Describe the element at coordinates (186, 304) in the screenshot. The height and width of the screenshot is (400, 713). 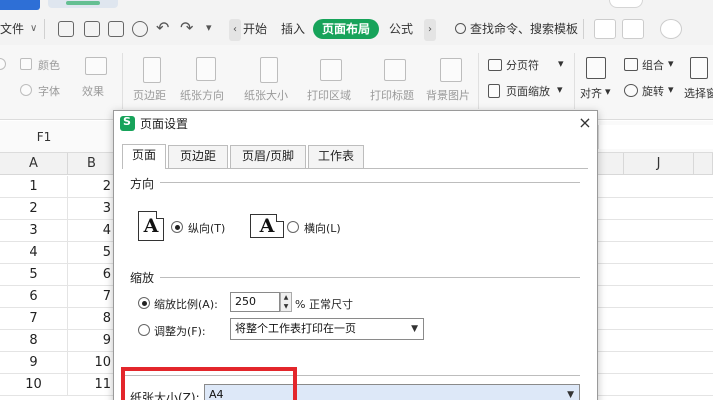
I see `scale-adjust-label: 缩放比例(A):` at that location.